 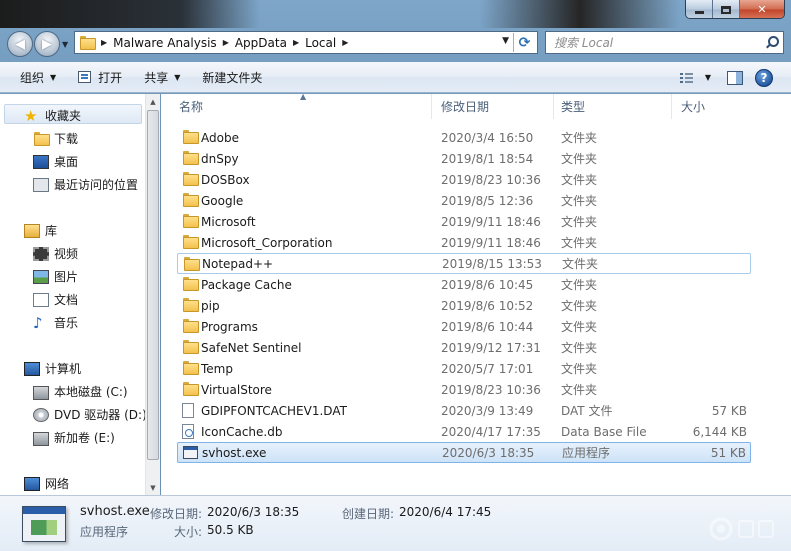 I want to click on toolbar-right: ▼ ?, so click(x=733, y=77).